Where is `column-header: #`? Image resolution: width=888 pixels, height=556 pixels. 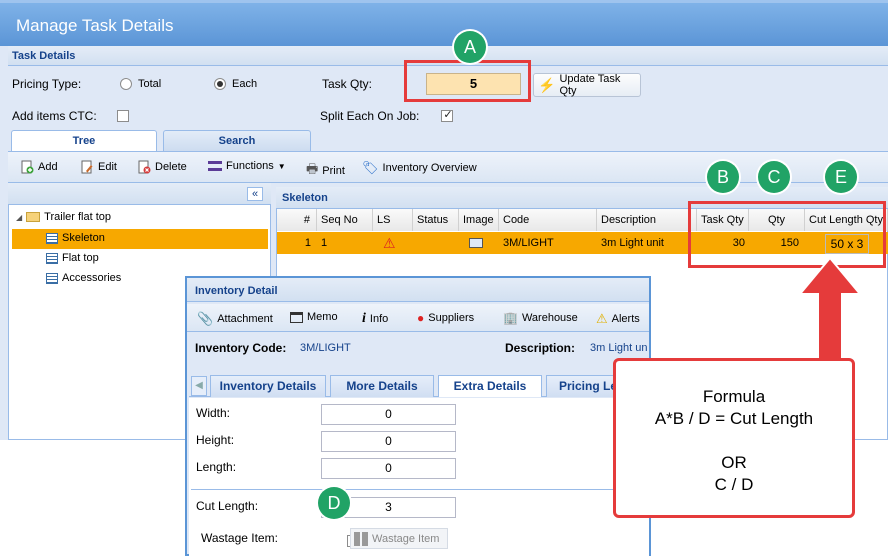
column-header: # is located at coordinates (297, 220).